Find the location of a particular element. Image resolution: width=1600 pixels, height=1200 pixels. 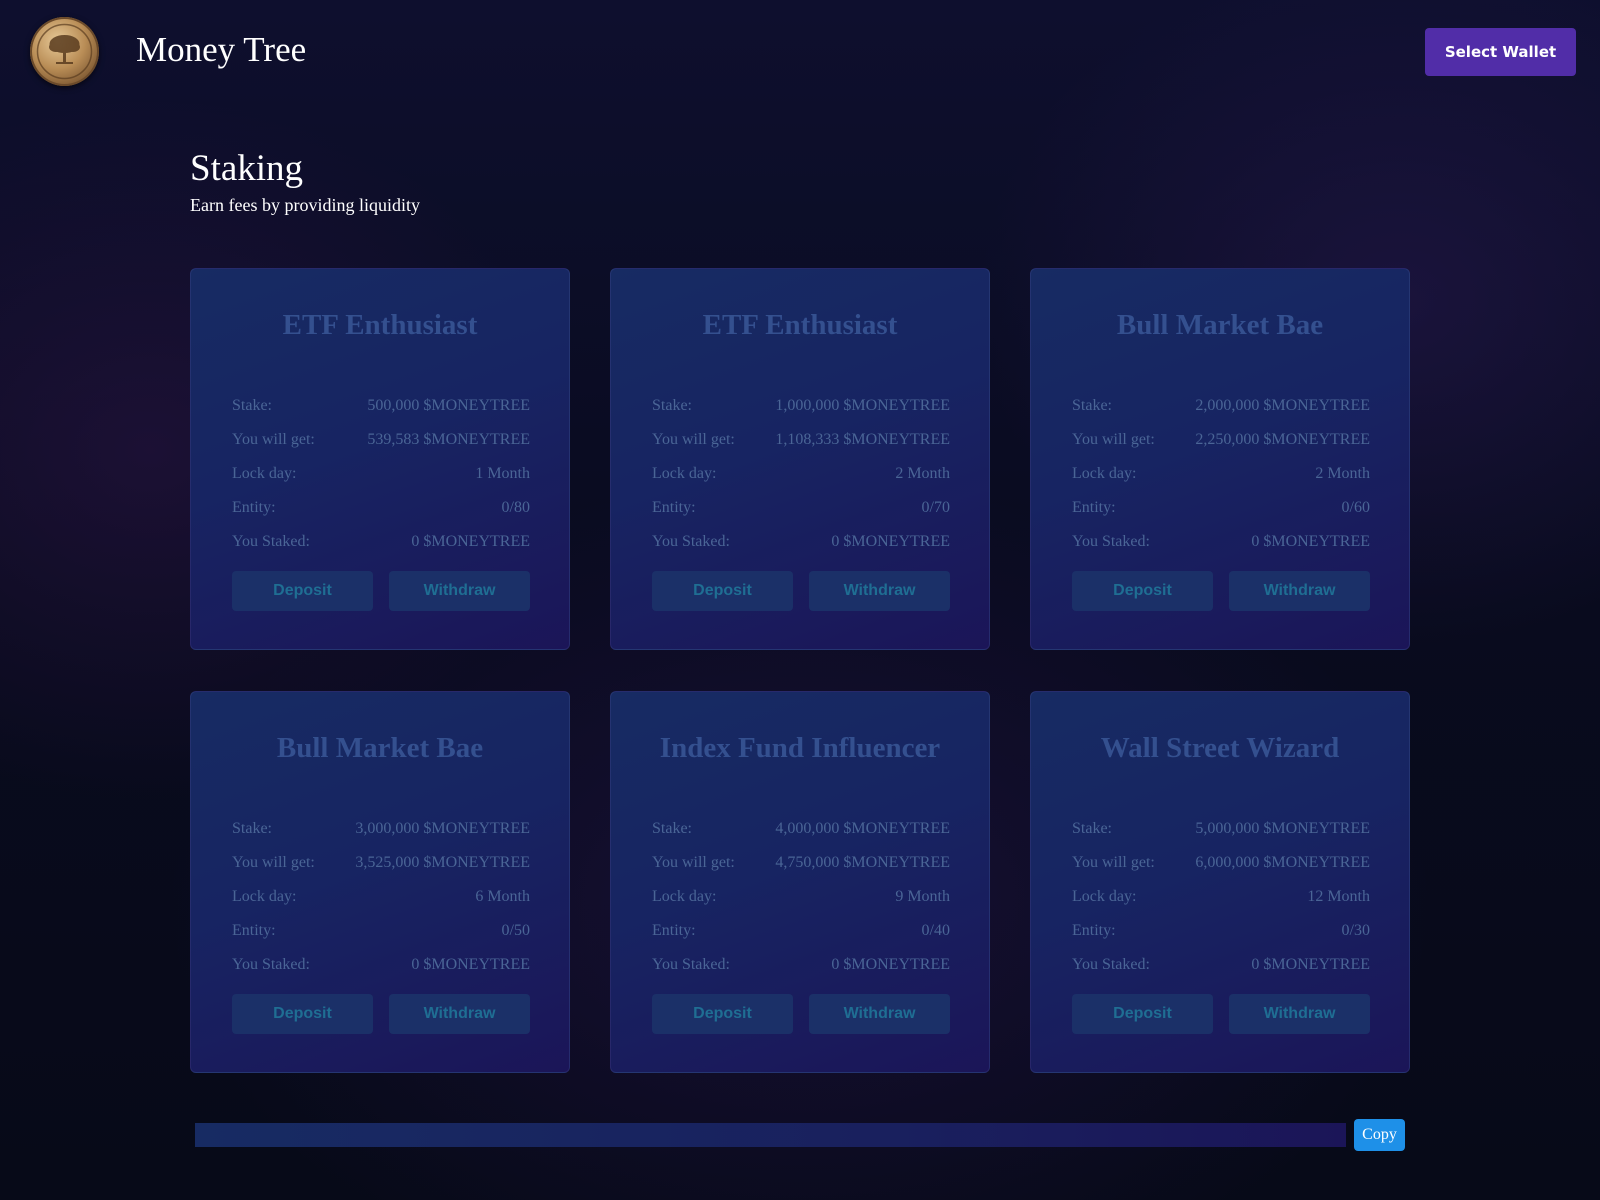

row-value: 3,525,000 $MONEYTREE is located at coordinates (442, 862).